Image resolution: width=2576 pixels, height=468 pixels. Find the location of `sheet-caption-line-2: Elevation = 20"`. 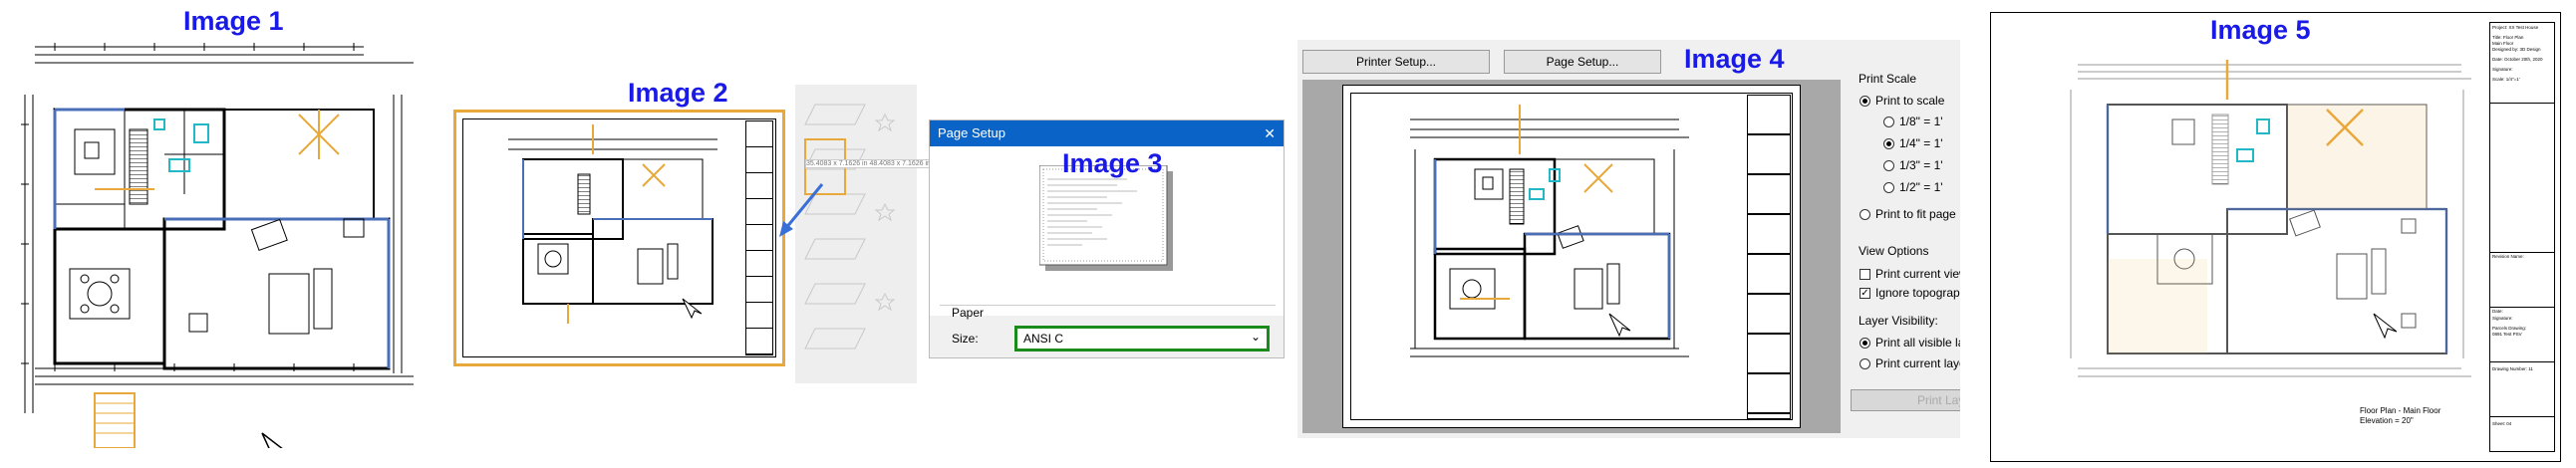

sheet-caption-line-2: Elevation = 20" is located at coordinates (2387, 420).